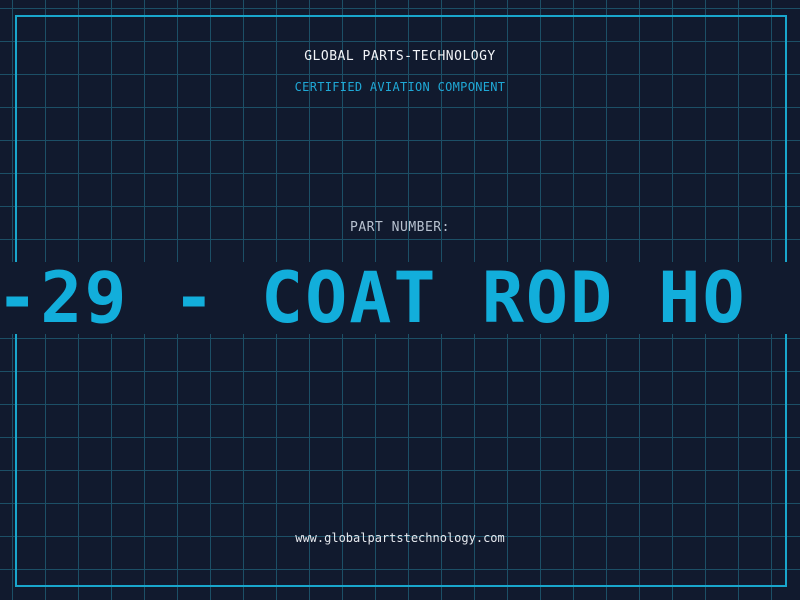 The width and height of the screenshot is (800, 600). What do you see at coordinates (400, 56) in the screenshot?
I see `company-name: GLOBAL PARTS-TECHNOLOGY` at bounding box center [400, 56].